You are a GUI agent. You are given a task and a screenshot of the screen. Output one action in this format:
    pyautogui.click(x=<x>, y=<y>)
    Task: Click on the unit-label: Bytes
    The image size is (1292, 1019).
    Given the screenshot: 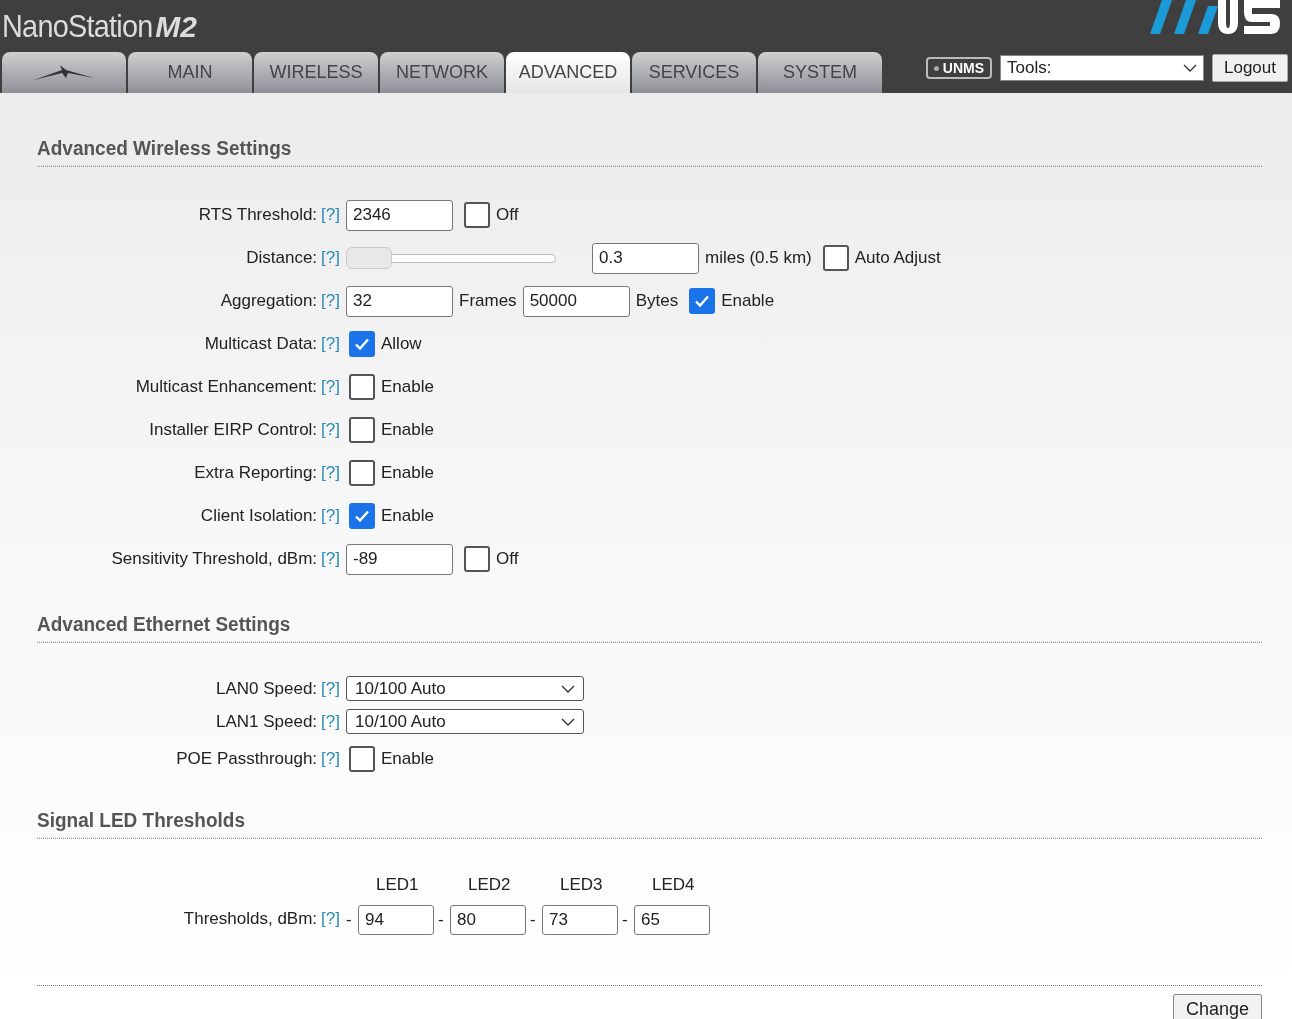 What is the action you would take?
    pyautogui.click(x=657, y=301)
    